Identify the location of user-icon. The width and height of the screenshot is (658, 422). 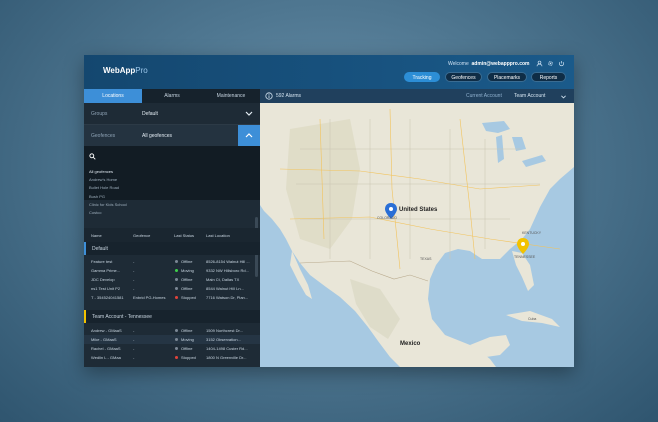
(539, 63).